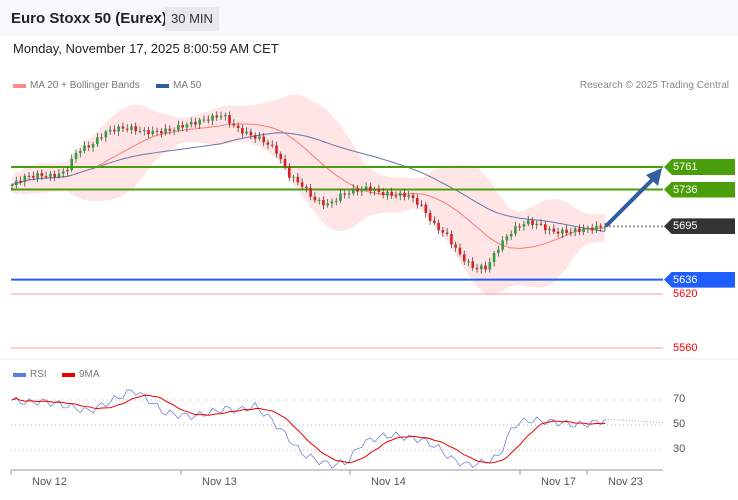 This screenshot has width=738, height=500. I want to click on level-tag-5761: 5761, so click(699, 167).